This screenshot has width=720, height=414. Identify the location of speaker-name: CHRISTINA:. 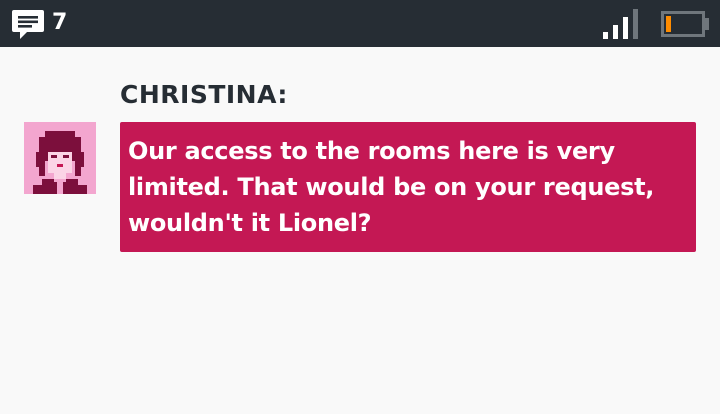
(204, 94).